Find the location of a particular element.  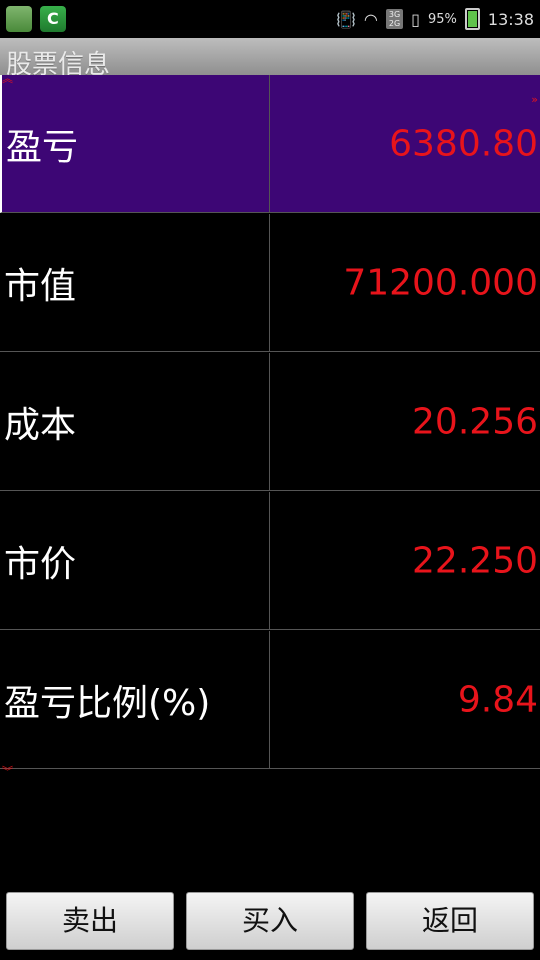

buy-button: 买入 is located at coordinates (270, 921).